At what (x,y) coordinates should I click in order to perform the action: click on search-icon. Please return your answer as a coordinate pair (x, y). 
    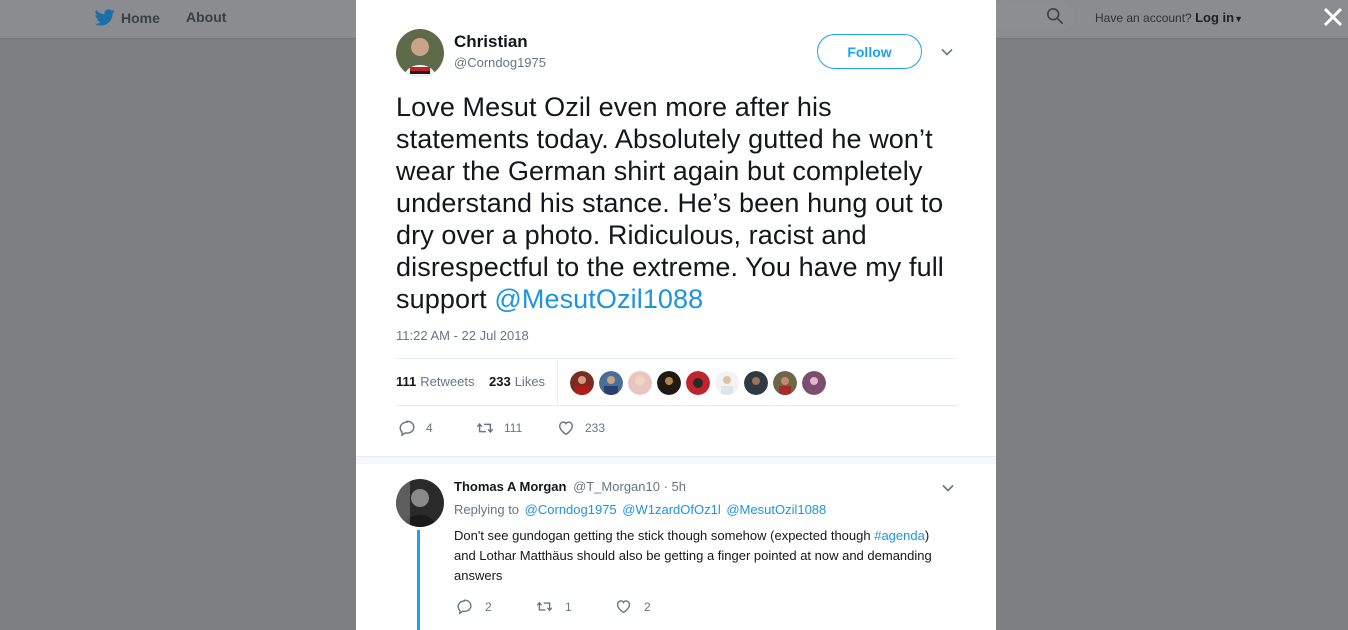
    Looking at the image, I should click on (1055, 16).